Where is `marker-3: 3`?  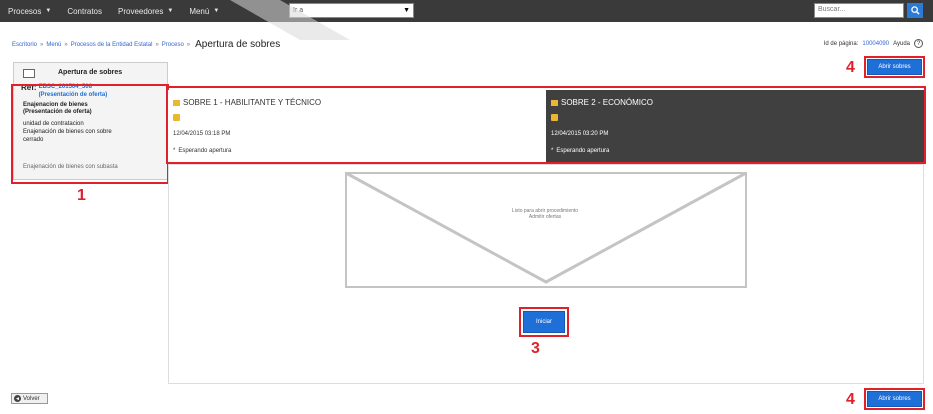 marker-3: 3 is located at coordinates (535, 348).